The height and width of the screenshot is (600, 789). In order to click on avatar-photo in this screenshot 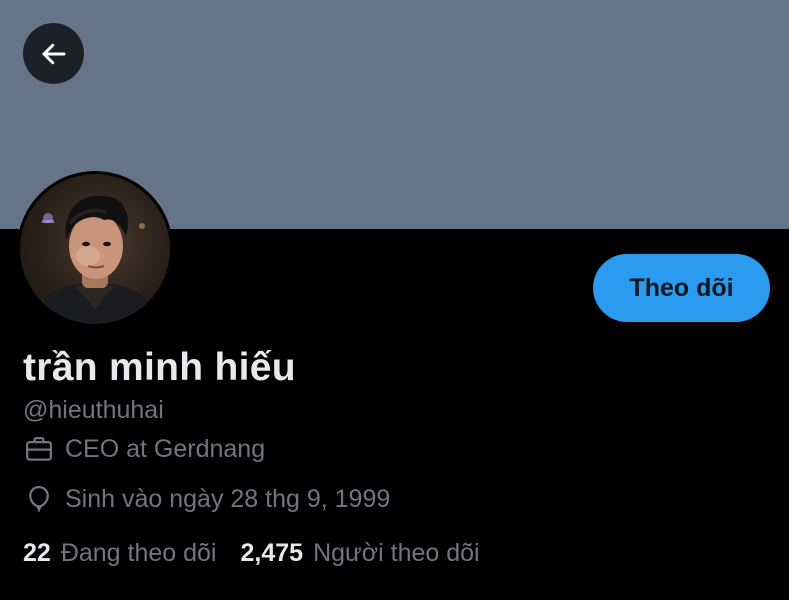, I will do `click(95, 249)`.